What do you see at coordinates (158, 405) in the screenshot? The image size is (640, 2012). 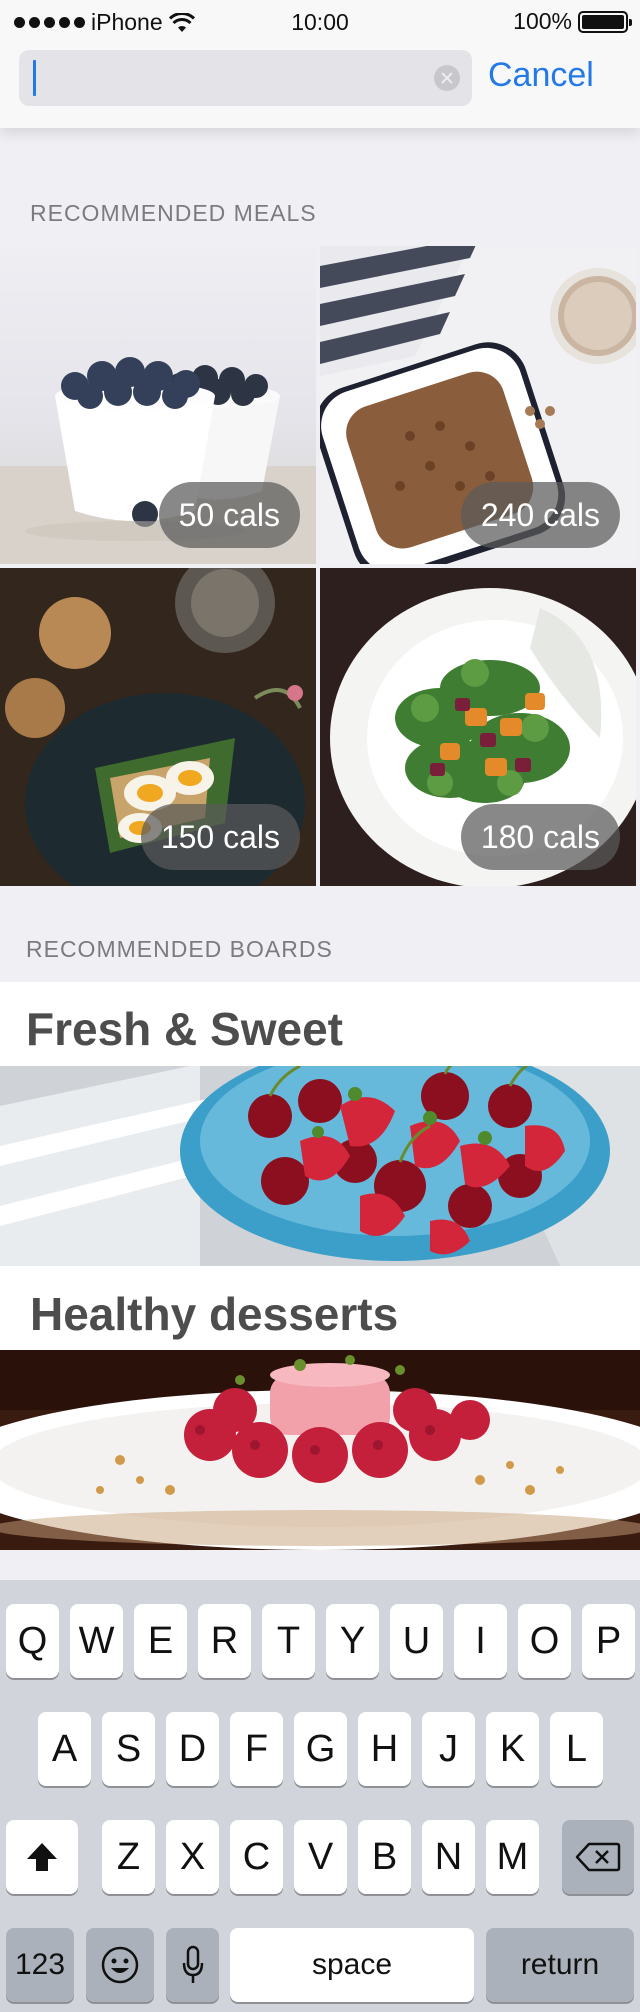 I see `meal-card-1: 50 cals` at bounding box center [158, 405].